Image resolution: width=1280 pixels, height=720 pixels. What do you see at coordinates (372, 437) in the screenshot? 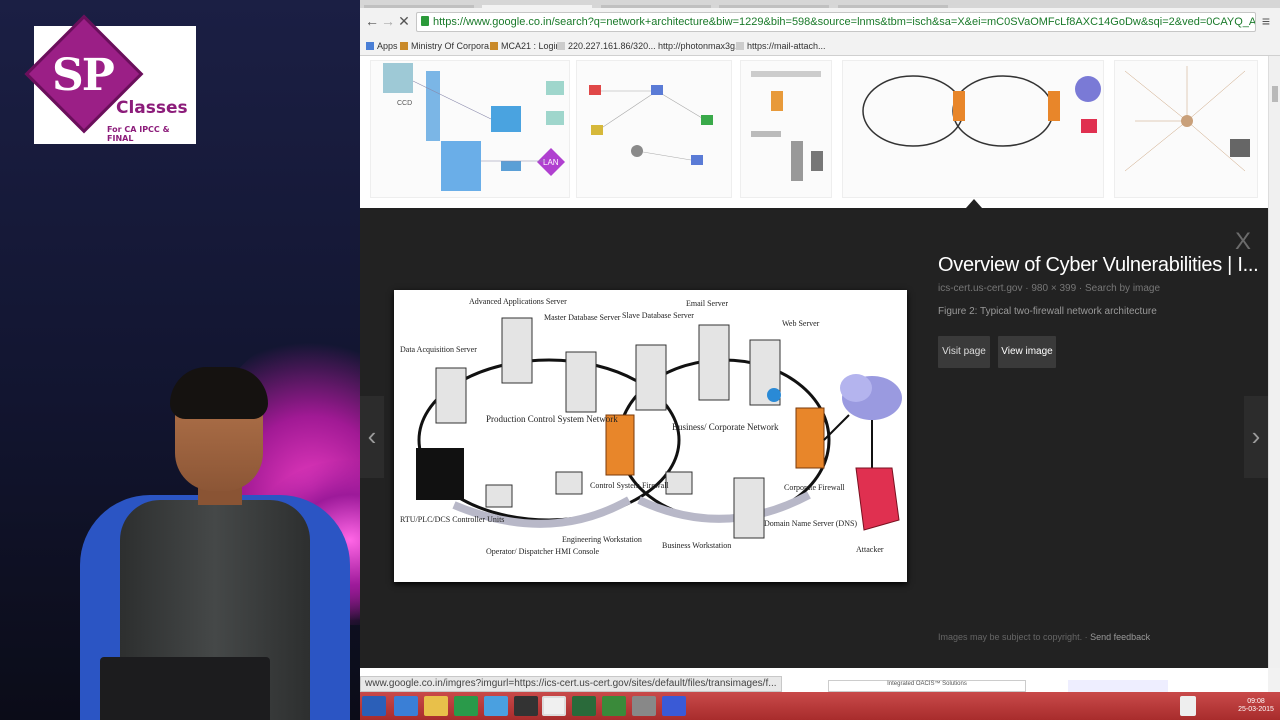
I see `prev-image-button: ‹` at bounding box center [372, 437].